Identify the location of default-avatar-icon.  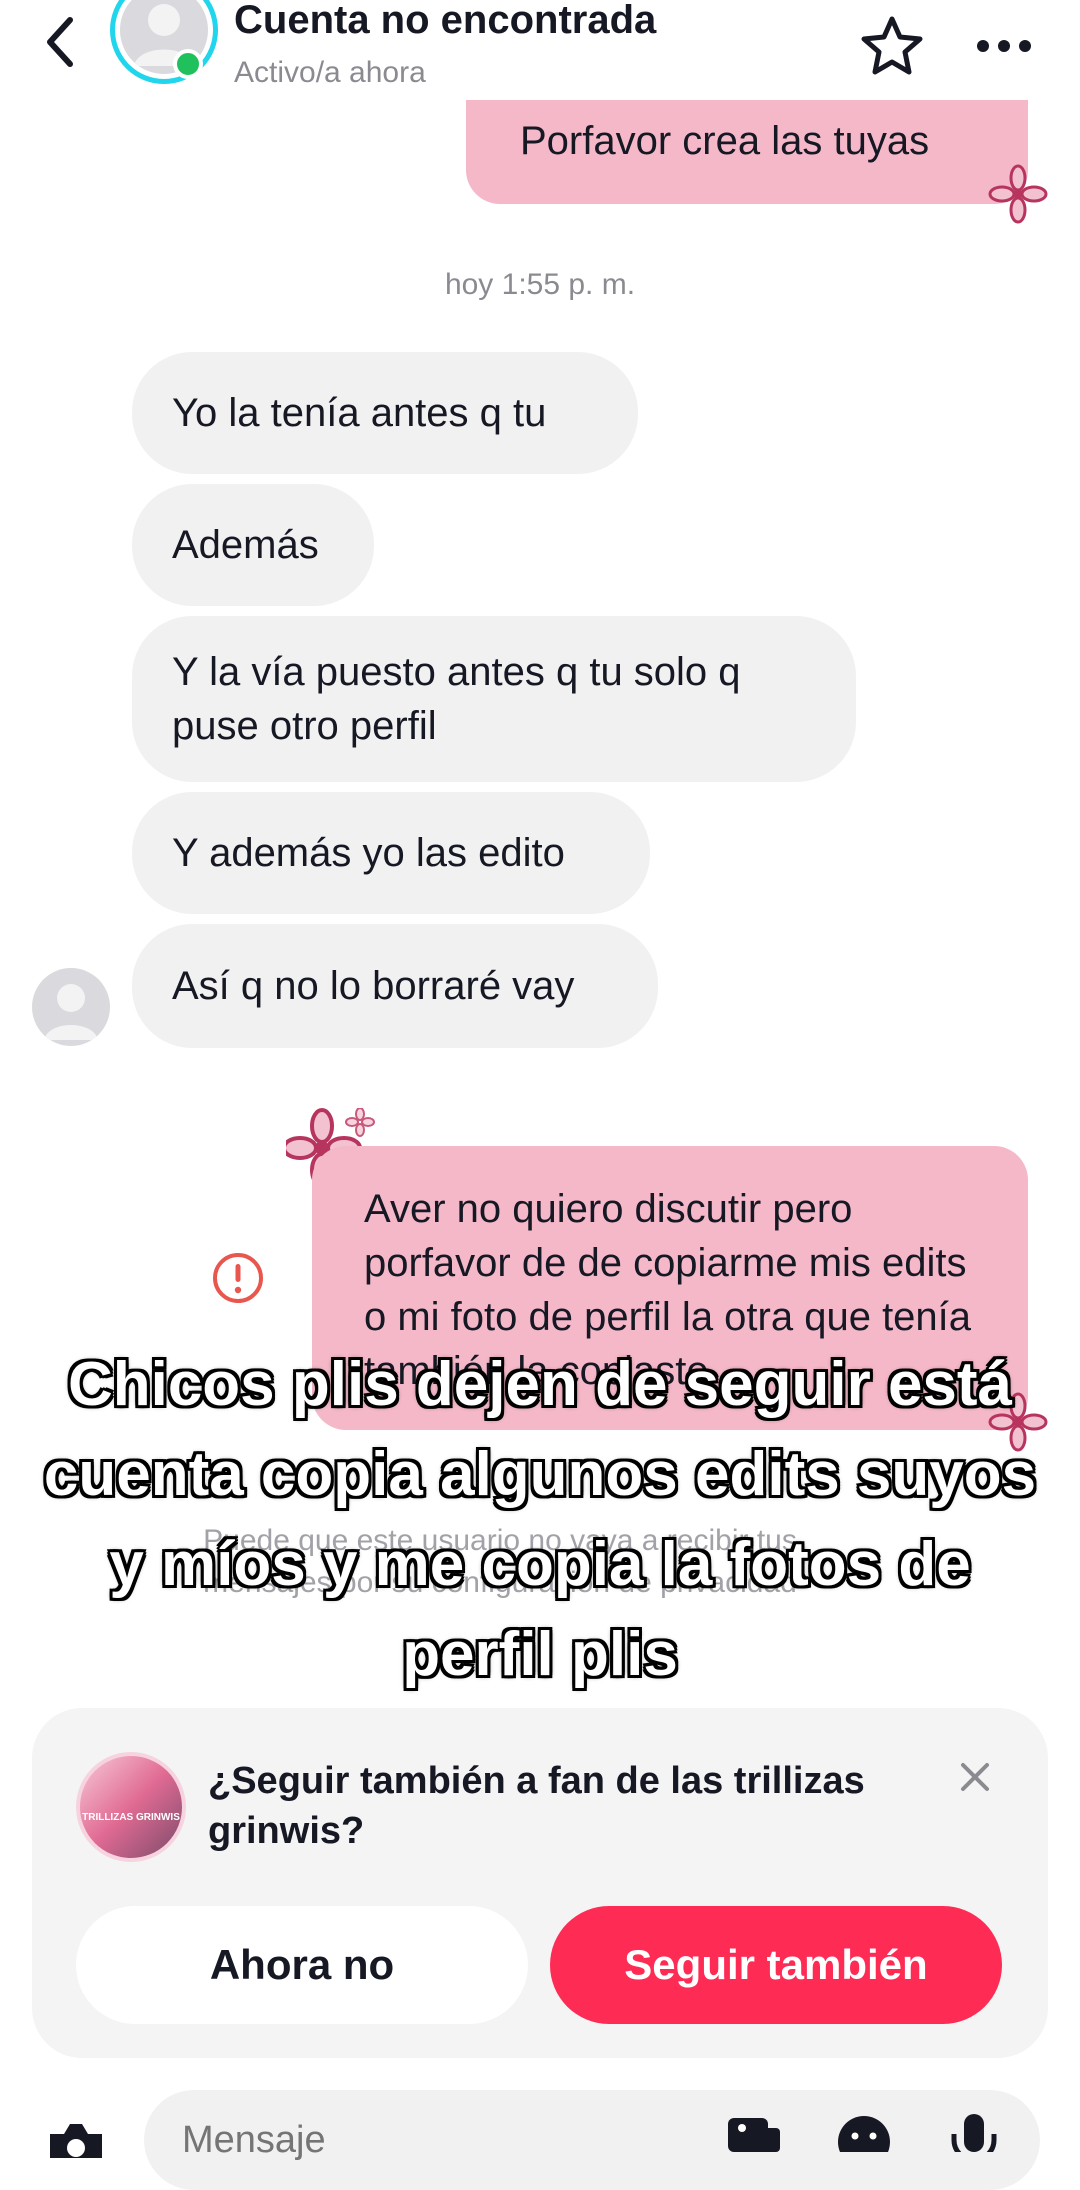
(71, 1012).